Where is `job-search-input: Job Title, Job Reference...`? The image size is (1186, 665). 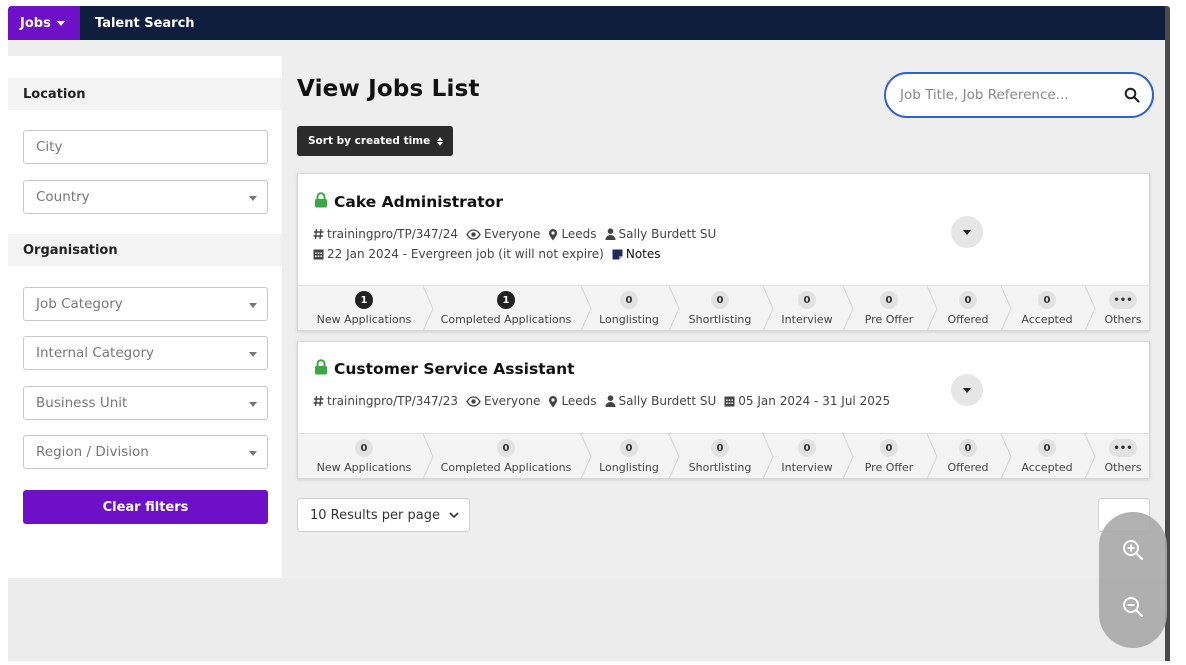 job-search-input: Job Title, Job Reference... is located at coordinates (1019, 95).